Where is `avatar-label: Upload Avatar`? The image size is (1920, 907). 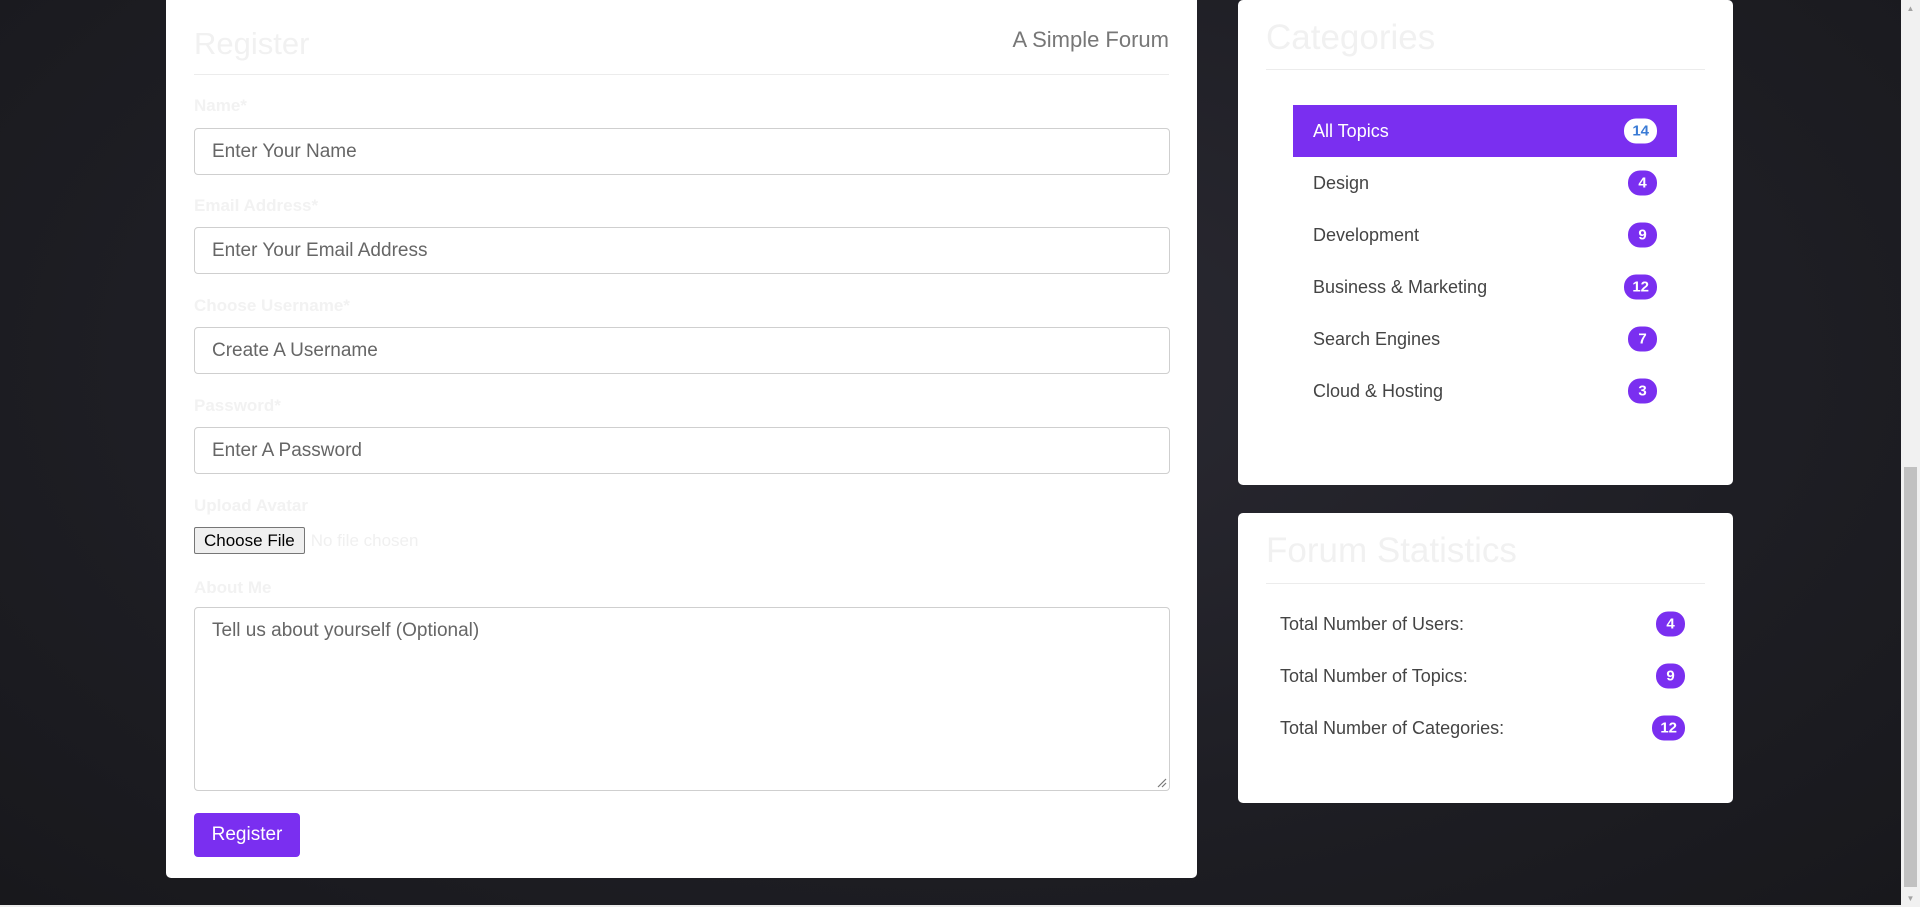
avatar-label: Upload Avatar is located at coordinates (251, 505).